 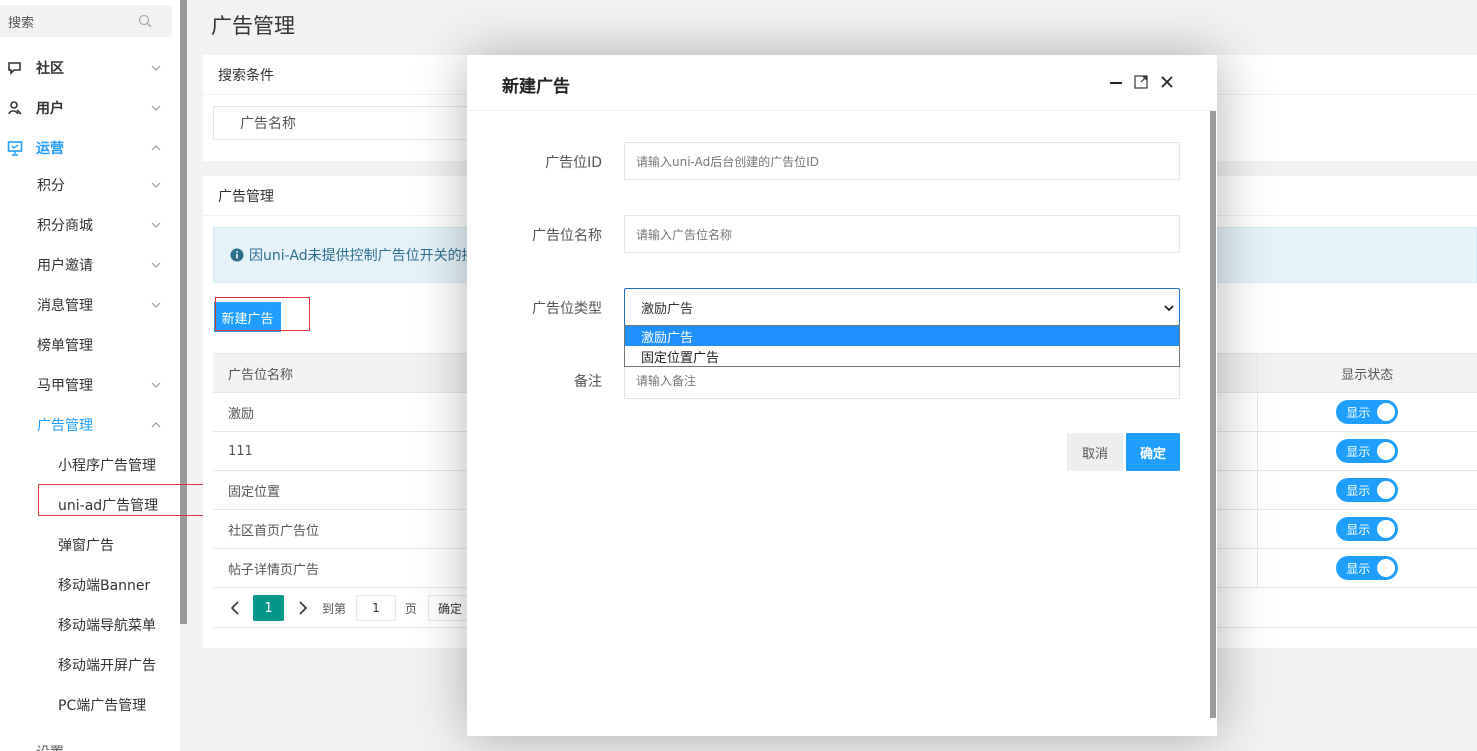 I want to click on ok-button: 确定, so click(x=1153, y=452).